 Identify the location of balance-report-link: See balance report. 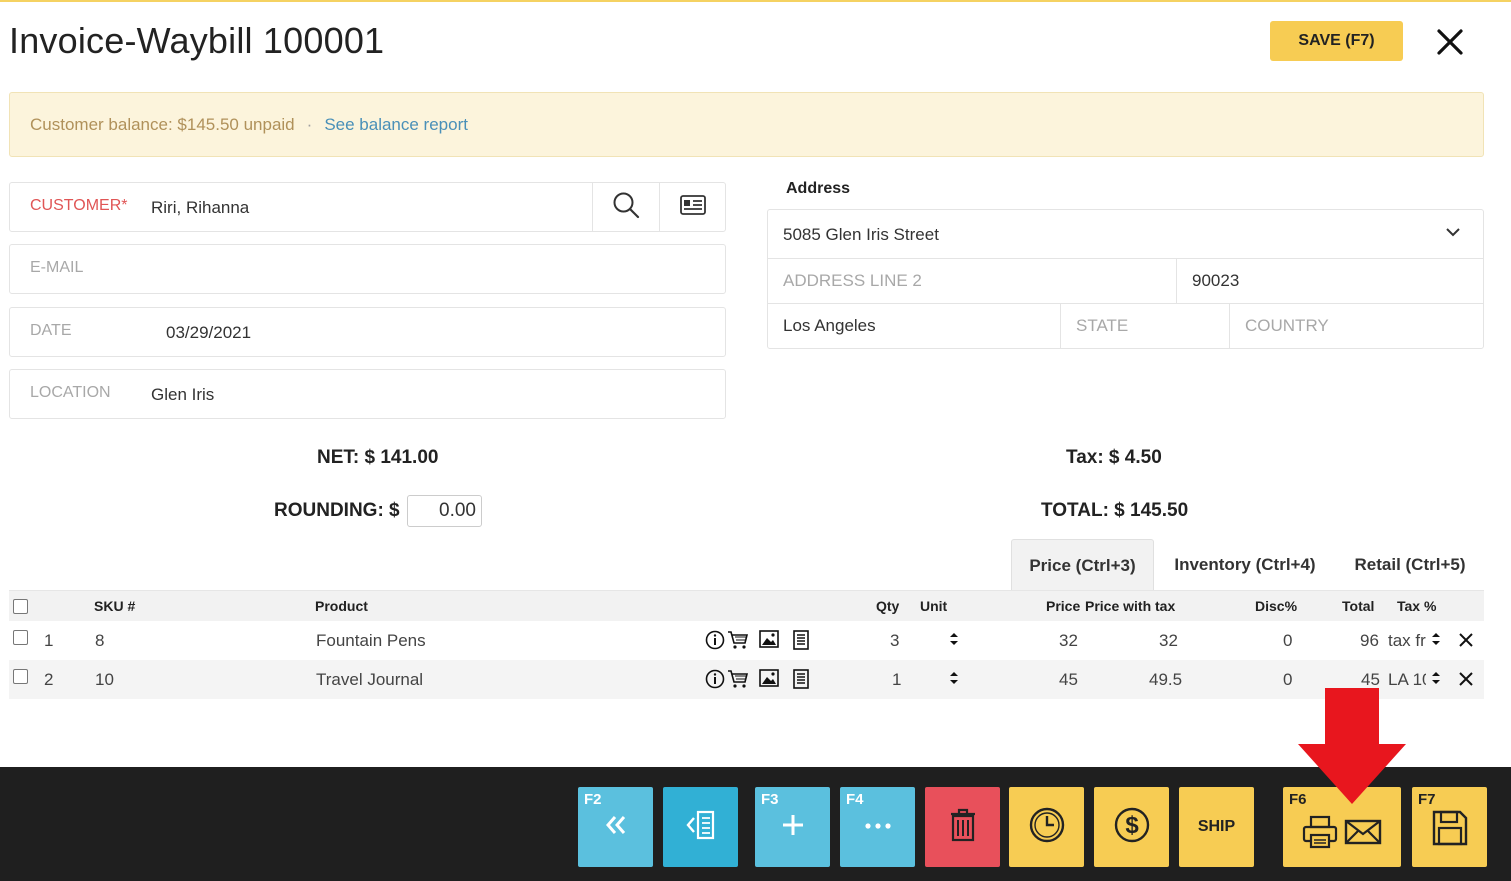
(396, 125).